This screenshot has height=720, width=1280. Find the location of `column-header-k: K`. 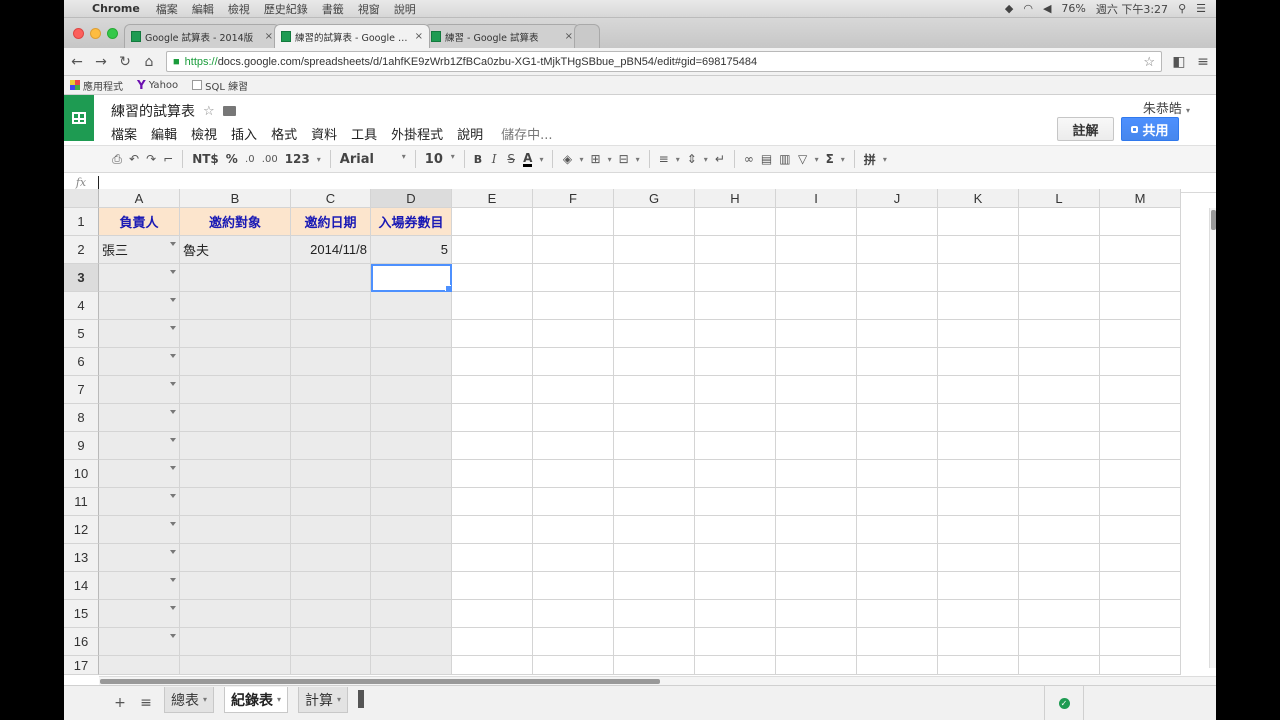

column-header-k: K is located at coordinates (978, 198).